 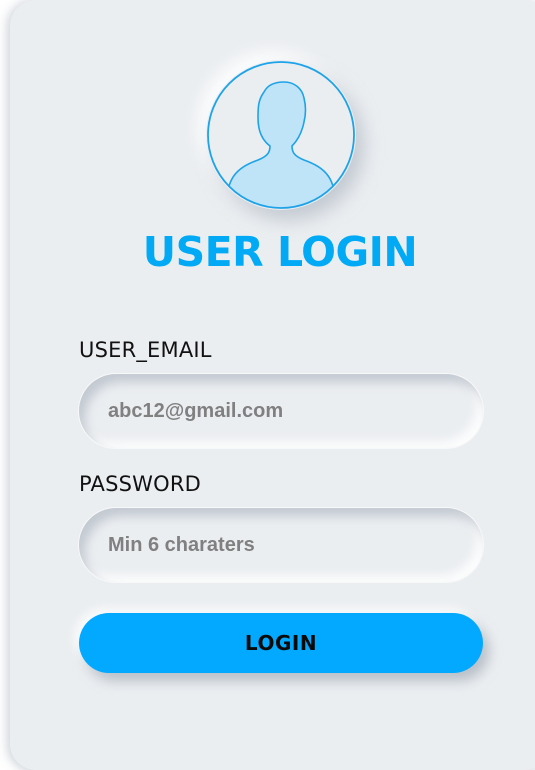 What do you see at coordinates (280, 252) in the screenshot?
I see `page-title: USER LOGIN` at bounding box center [280, 252].